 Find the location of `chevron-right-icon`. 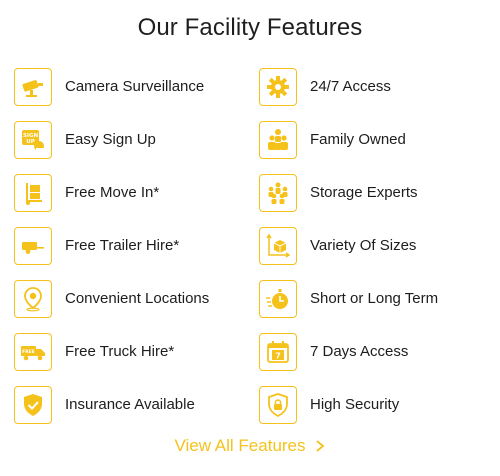

chevron-right-icon is located at coordinates (319, 446).